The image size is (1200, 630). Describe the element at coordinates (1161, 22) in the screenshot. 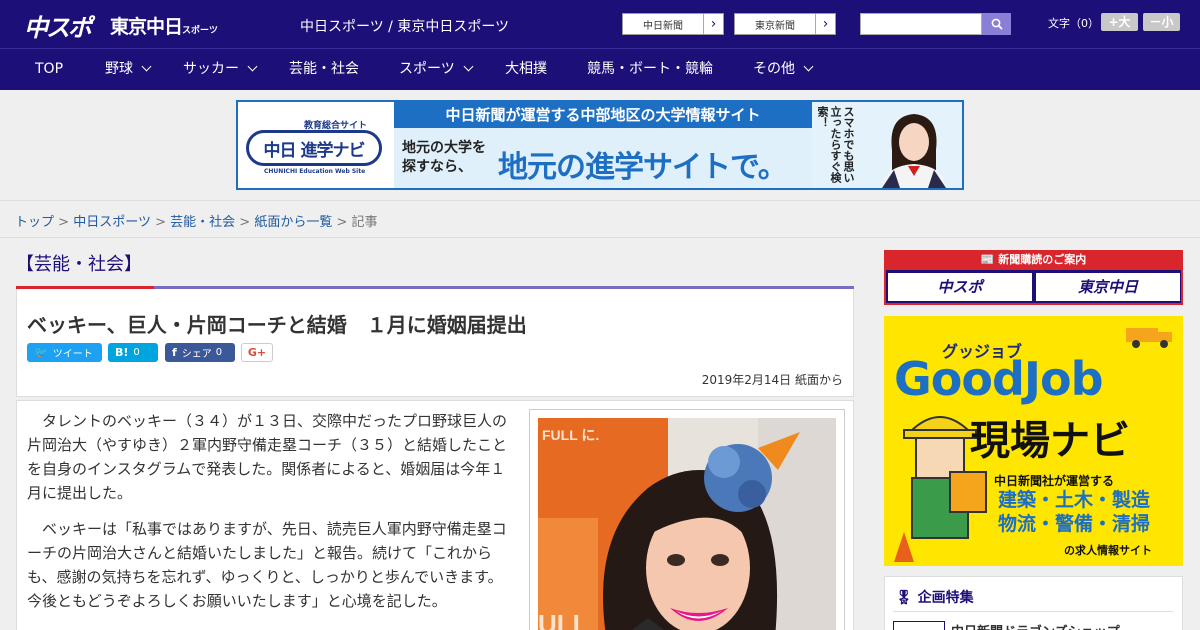

I see `font-size-decrease-button: －小` at that location.